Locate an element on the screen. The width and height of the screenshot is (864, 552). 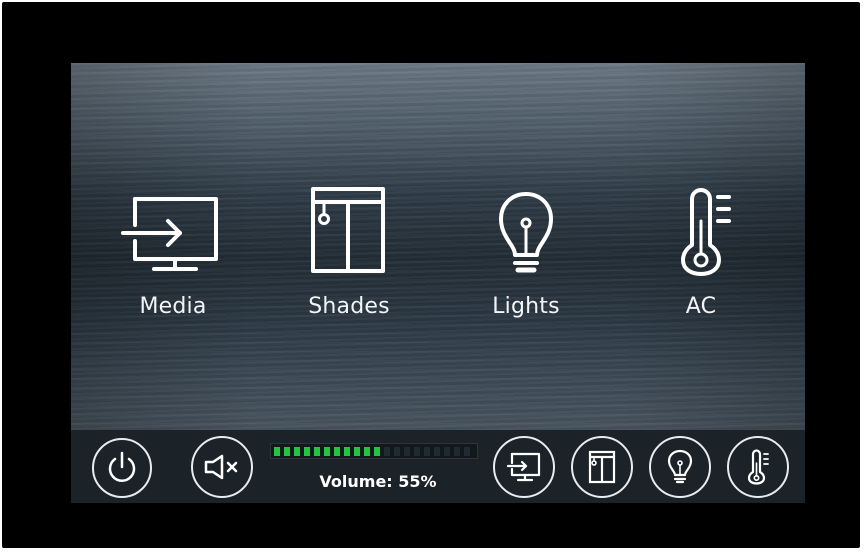
ac-tile: AC is located at coordinates (701, 257).